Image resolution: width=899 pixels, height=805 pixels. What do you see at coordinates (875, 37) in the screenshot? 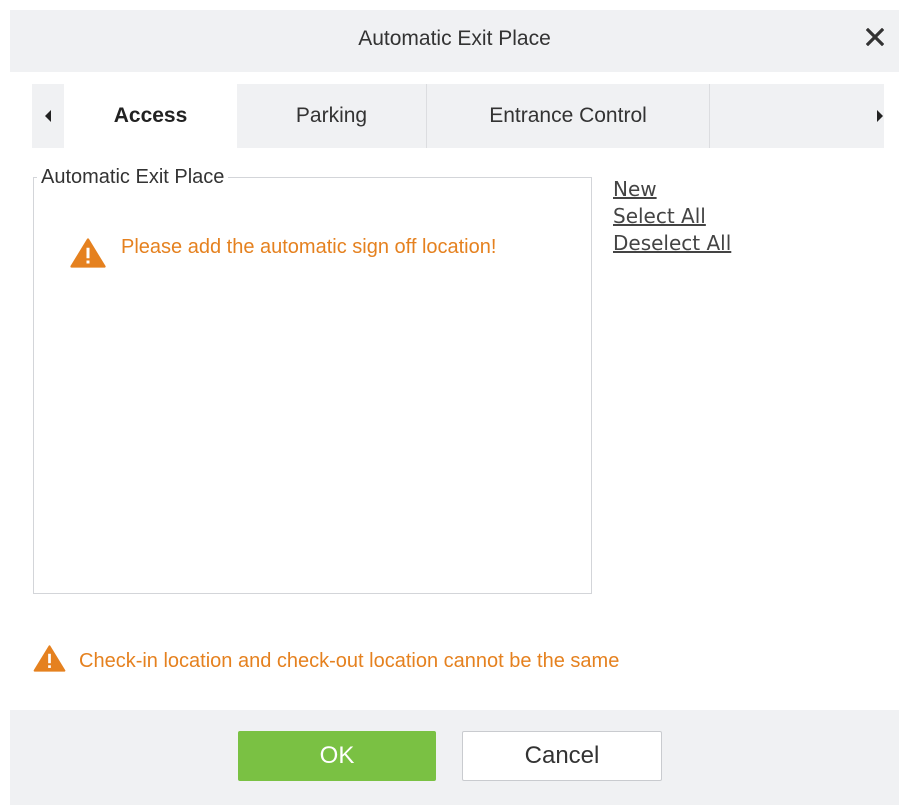
I see `close-icon` at bounding box center [875, 37].